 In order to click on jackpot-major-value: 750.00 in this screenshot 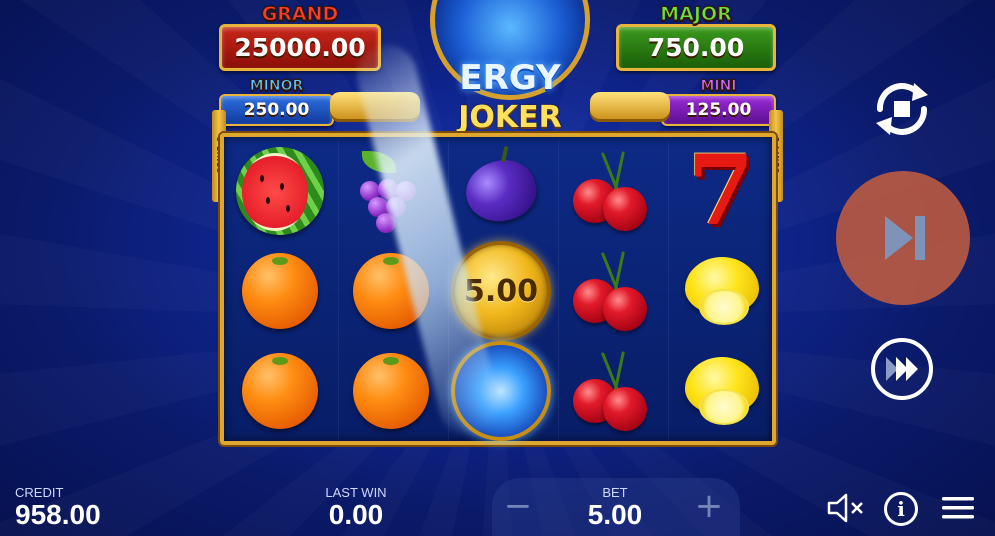, I will do `click(696, 47)`.